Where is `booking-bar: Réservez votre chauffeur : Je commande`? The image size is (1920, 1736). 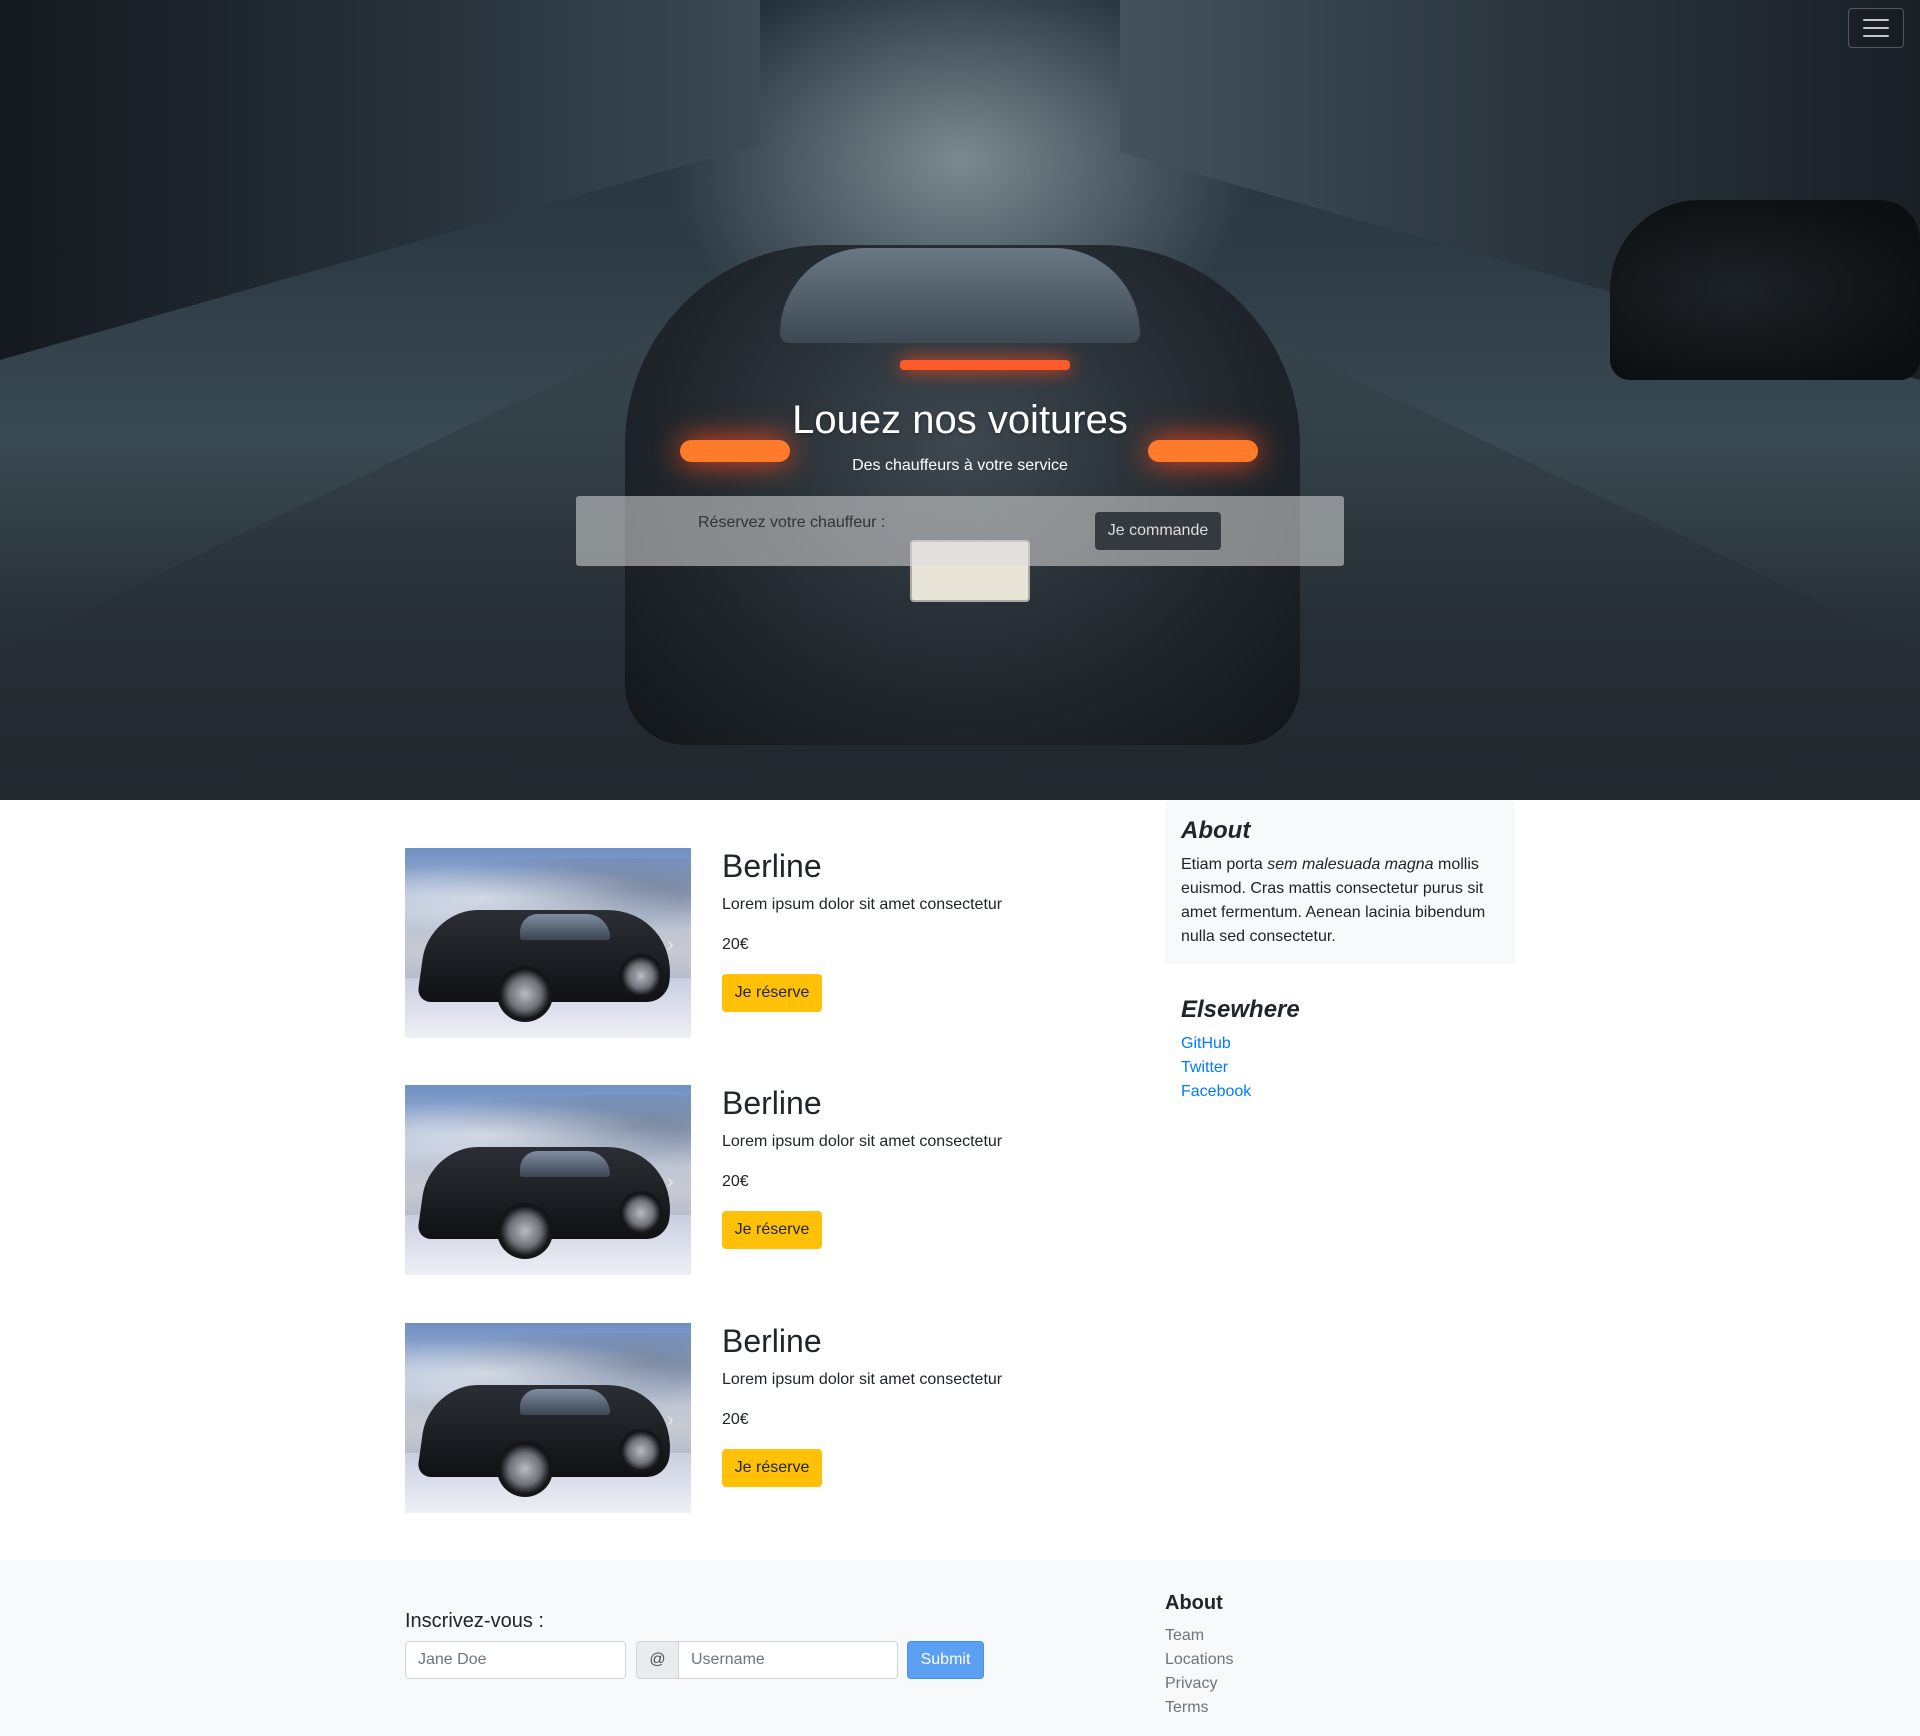 booking-bar: Réservez votre chauffeur : Je commande is located at coordinates (960, 531).